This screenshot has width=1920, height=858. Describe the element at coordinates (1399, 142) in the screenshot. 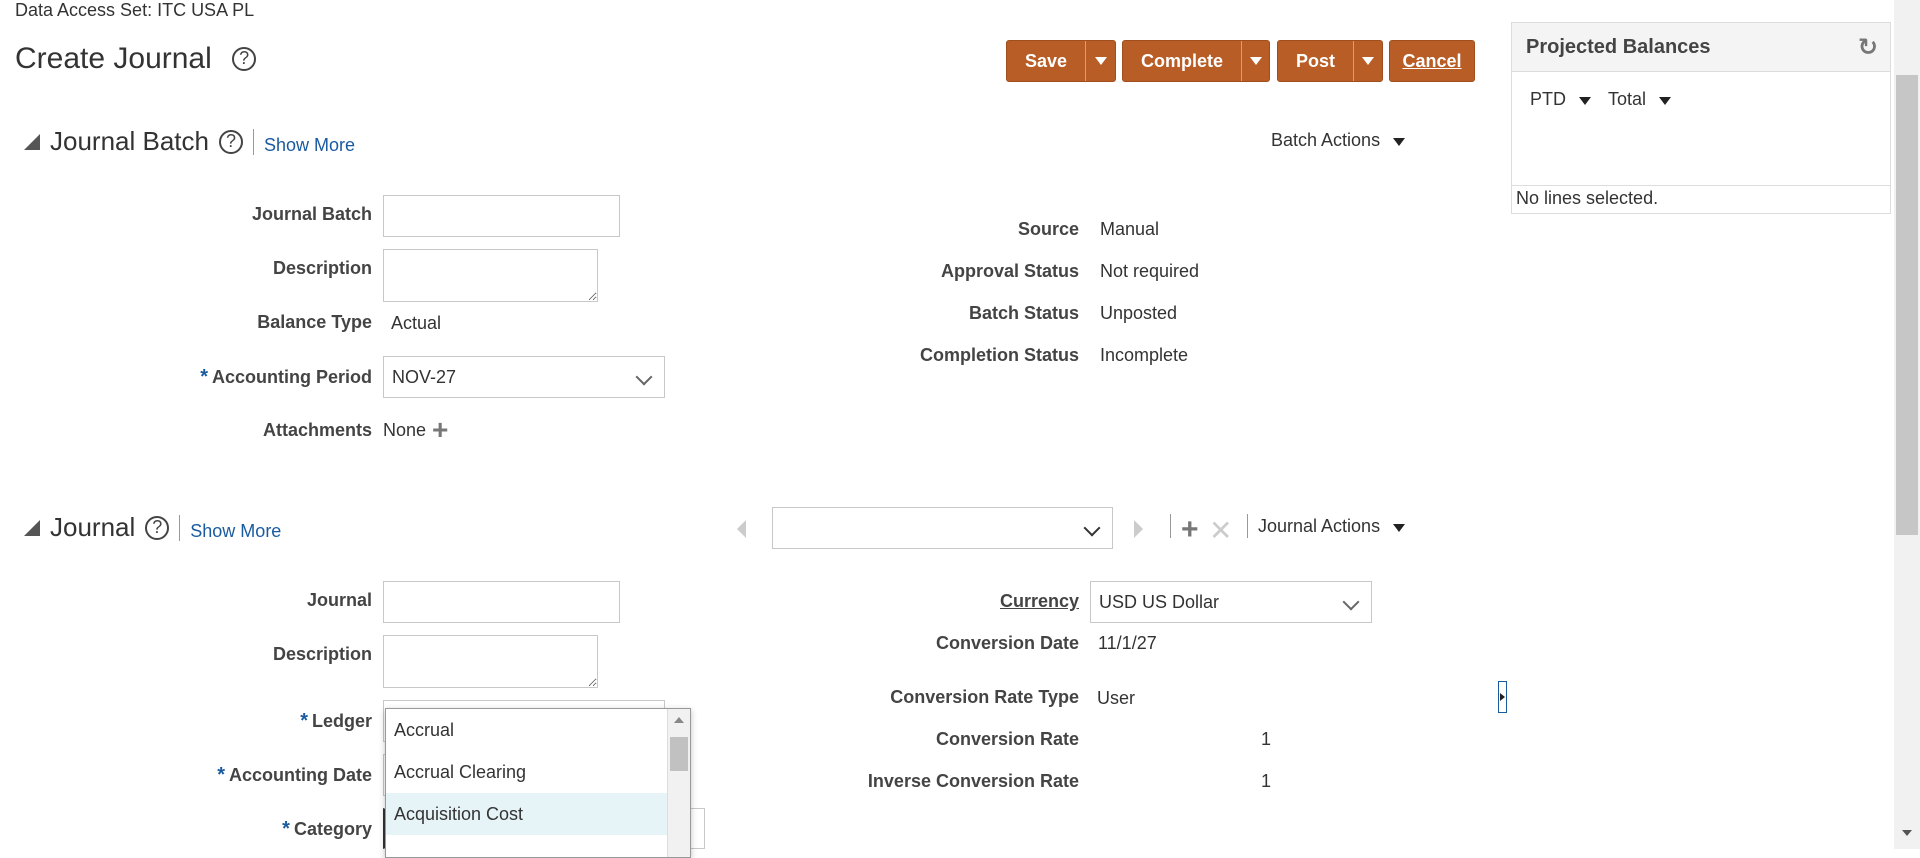

I see `batch-actions-dropdown-icon` at that location.